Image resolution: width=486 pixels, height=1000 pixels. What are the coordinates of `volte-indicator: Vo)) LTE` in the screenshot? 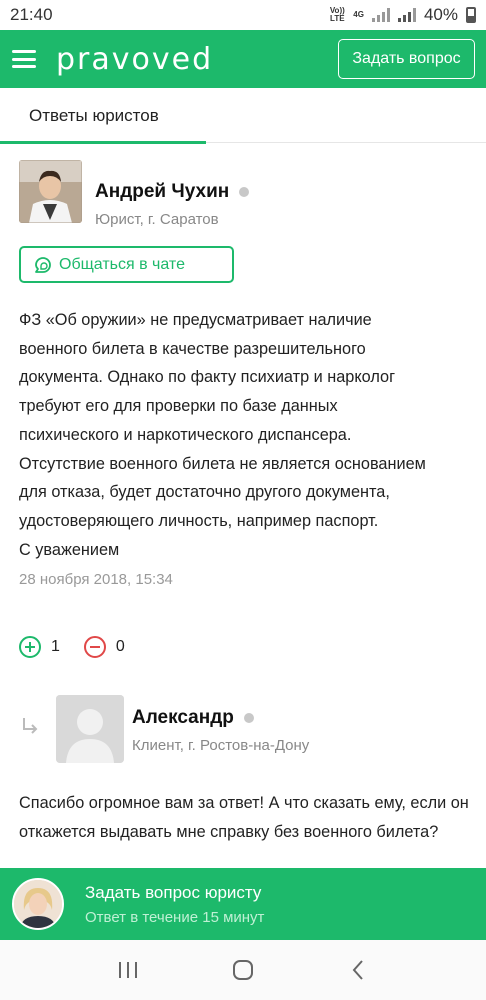 It's located at (337, 14).